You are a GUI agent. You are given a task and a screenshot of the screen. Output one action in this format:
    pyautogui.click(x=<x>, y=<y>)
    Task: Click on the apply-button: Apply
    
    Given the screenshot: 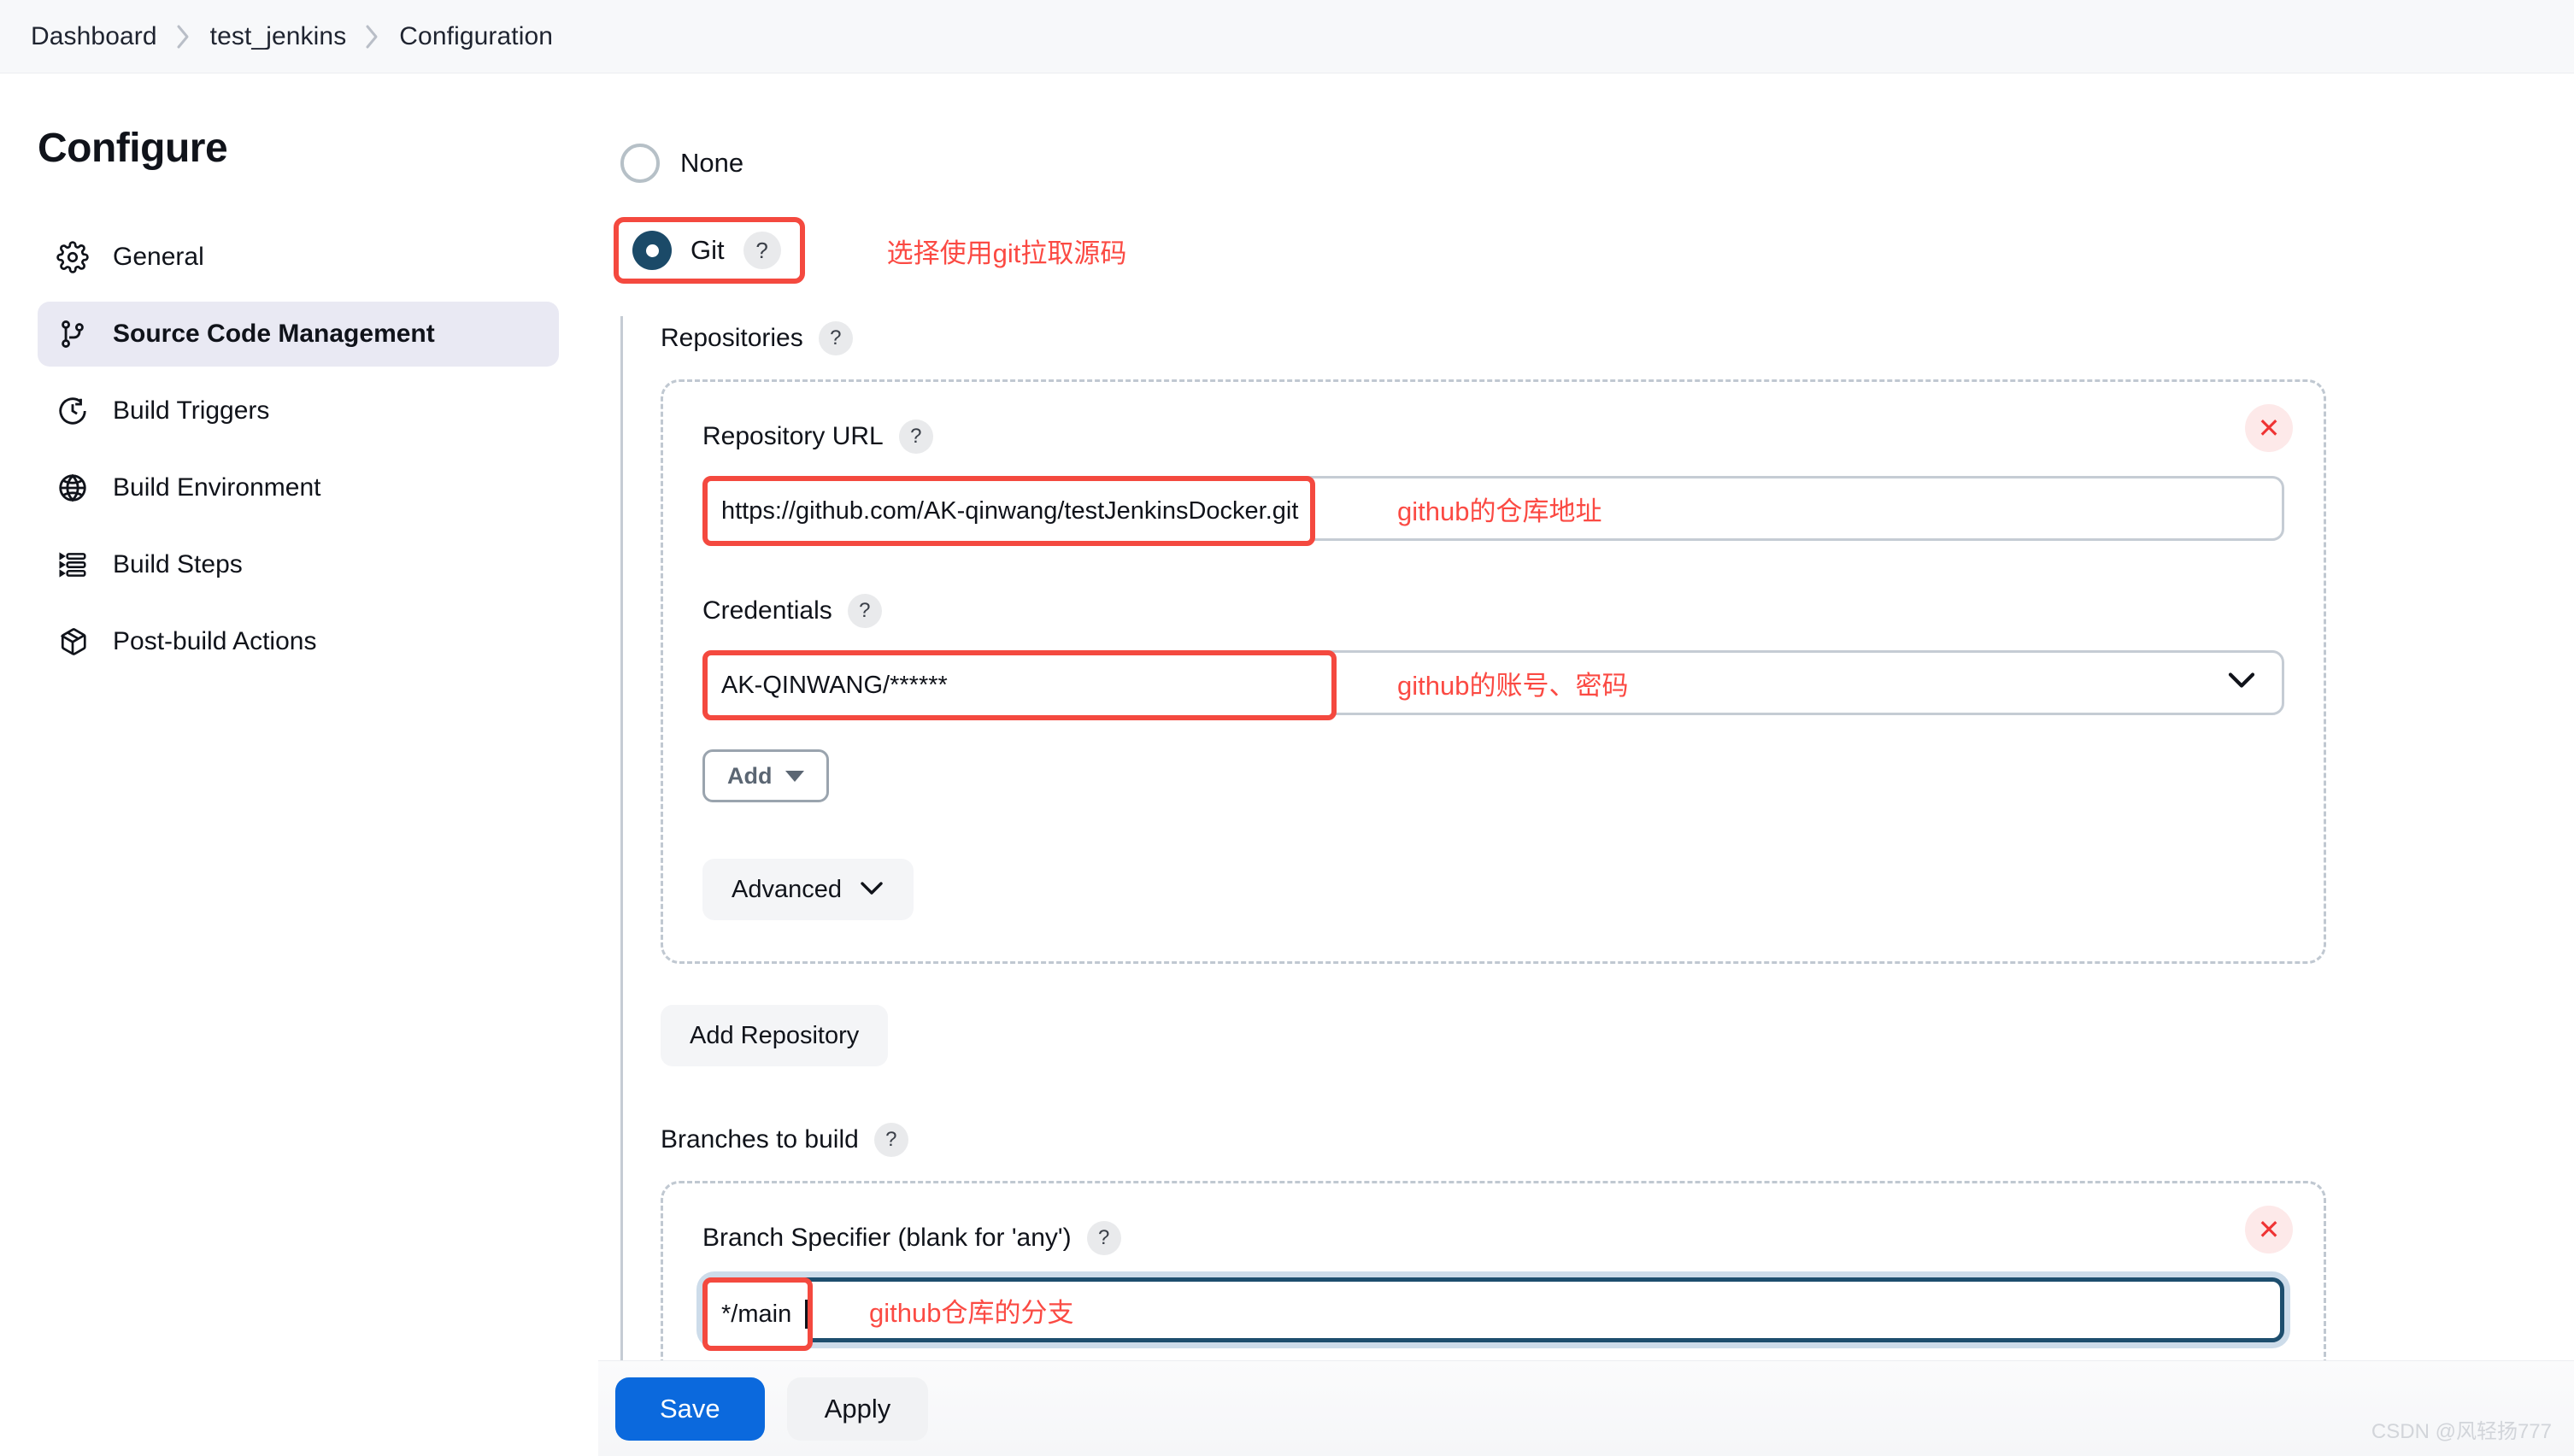 What is the action you would take?
    pyautogui.click(x=857, y=1409)
    